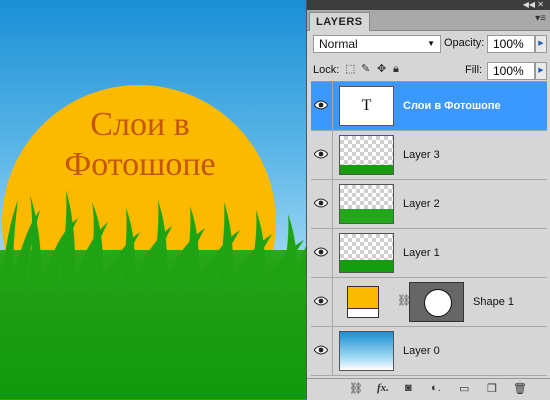  Describe the element at coordinates (540, 18) in the screenshot. I see `panel-menu-icon: ▾≡` at that location.